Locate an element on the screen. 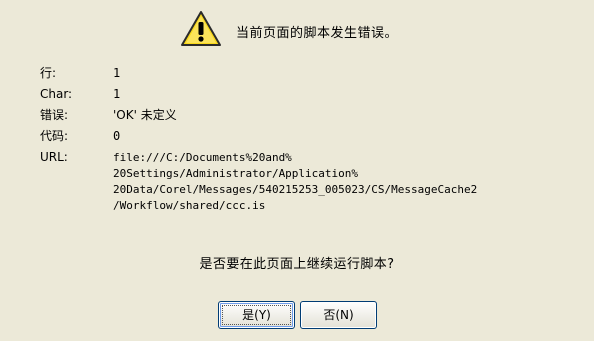  yes-button-label: 是(Y) is located at coordinates (256, 315).